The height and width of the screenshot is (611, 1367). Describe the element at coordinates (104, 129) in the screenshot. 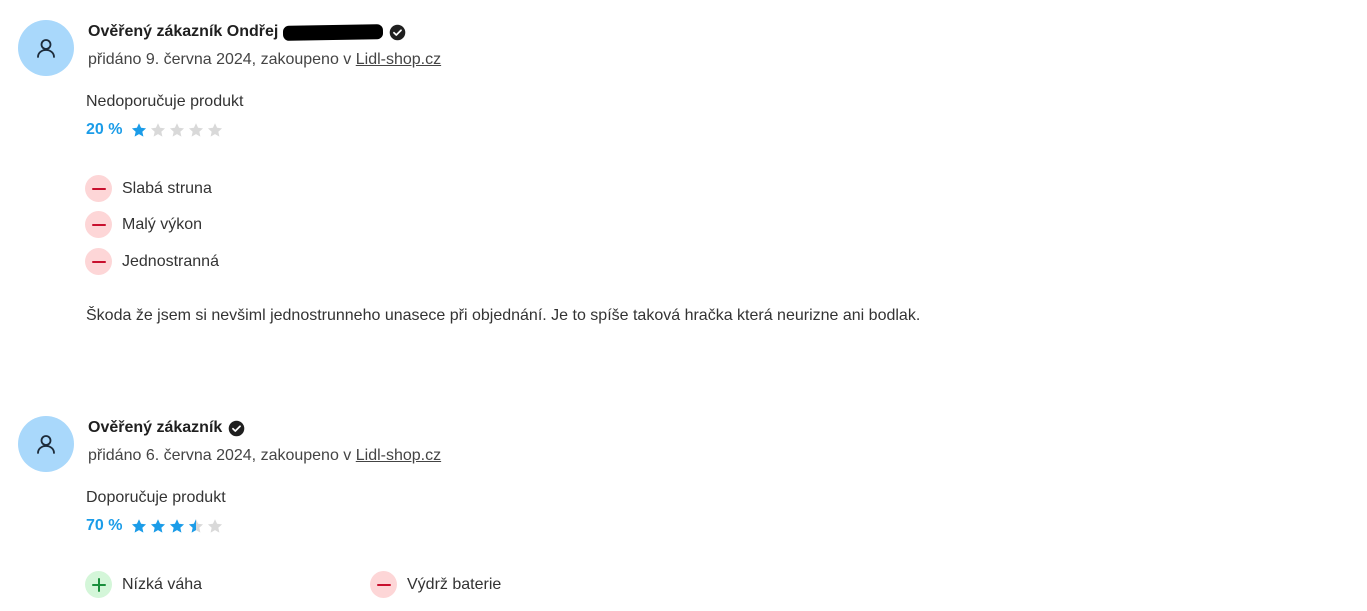

I see `rating-percent: 20 %` at that location.